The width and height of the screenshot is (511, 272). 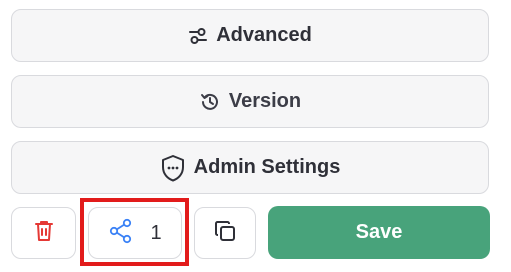 What do you see at coordinates (210, 102) in the screenshot?
I see `history-icon` at bounding box center [210, 102].